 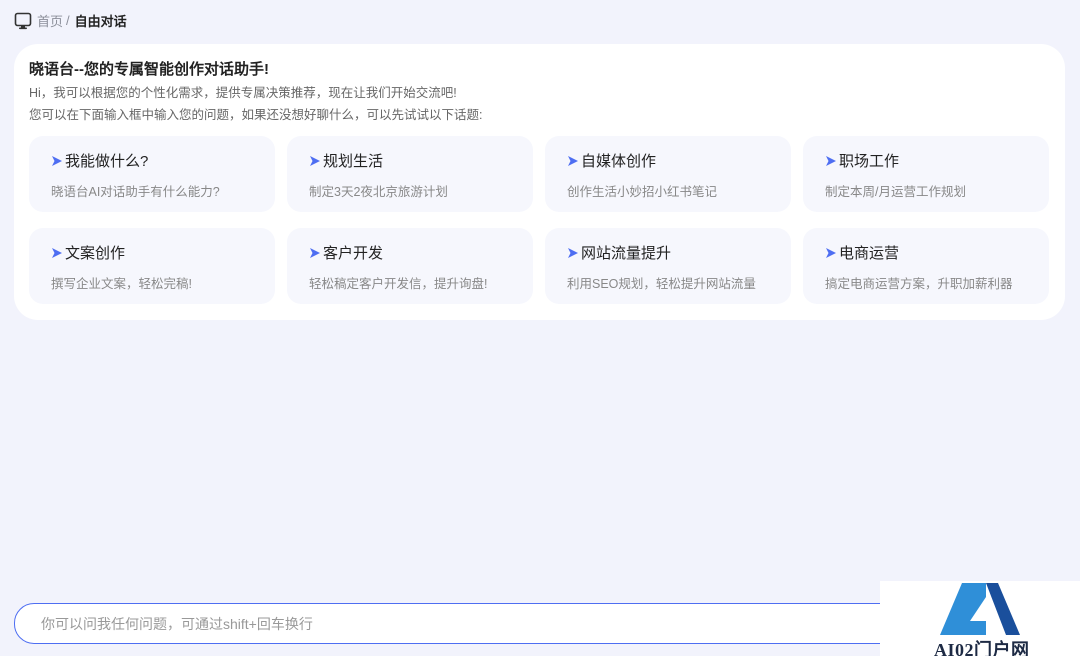 What do you see at coordinates (982, 648) in the screenshot?
I see `watermark-text: AI02门户网` at bounding box center [982, 648].